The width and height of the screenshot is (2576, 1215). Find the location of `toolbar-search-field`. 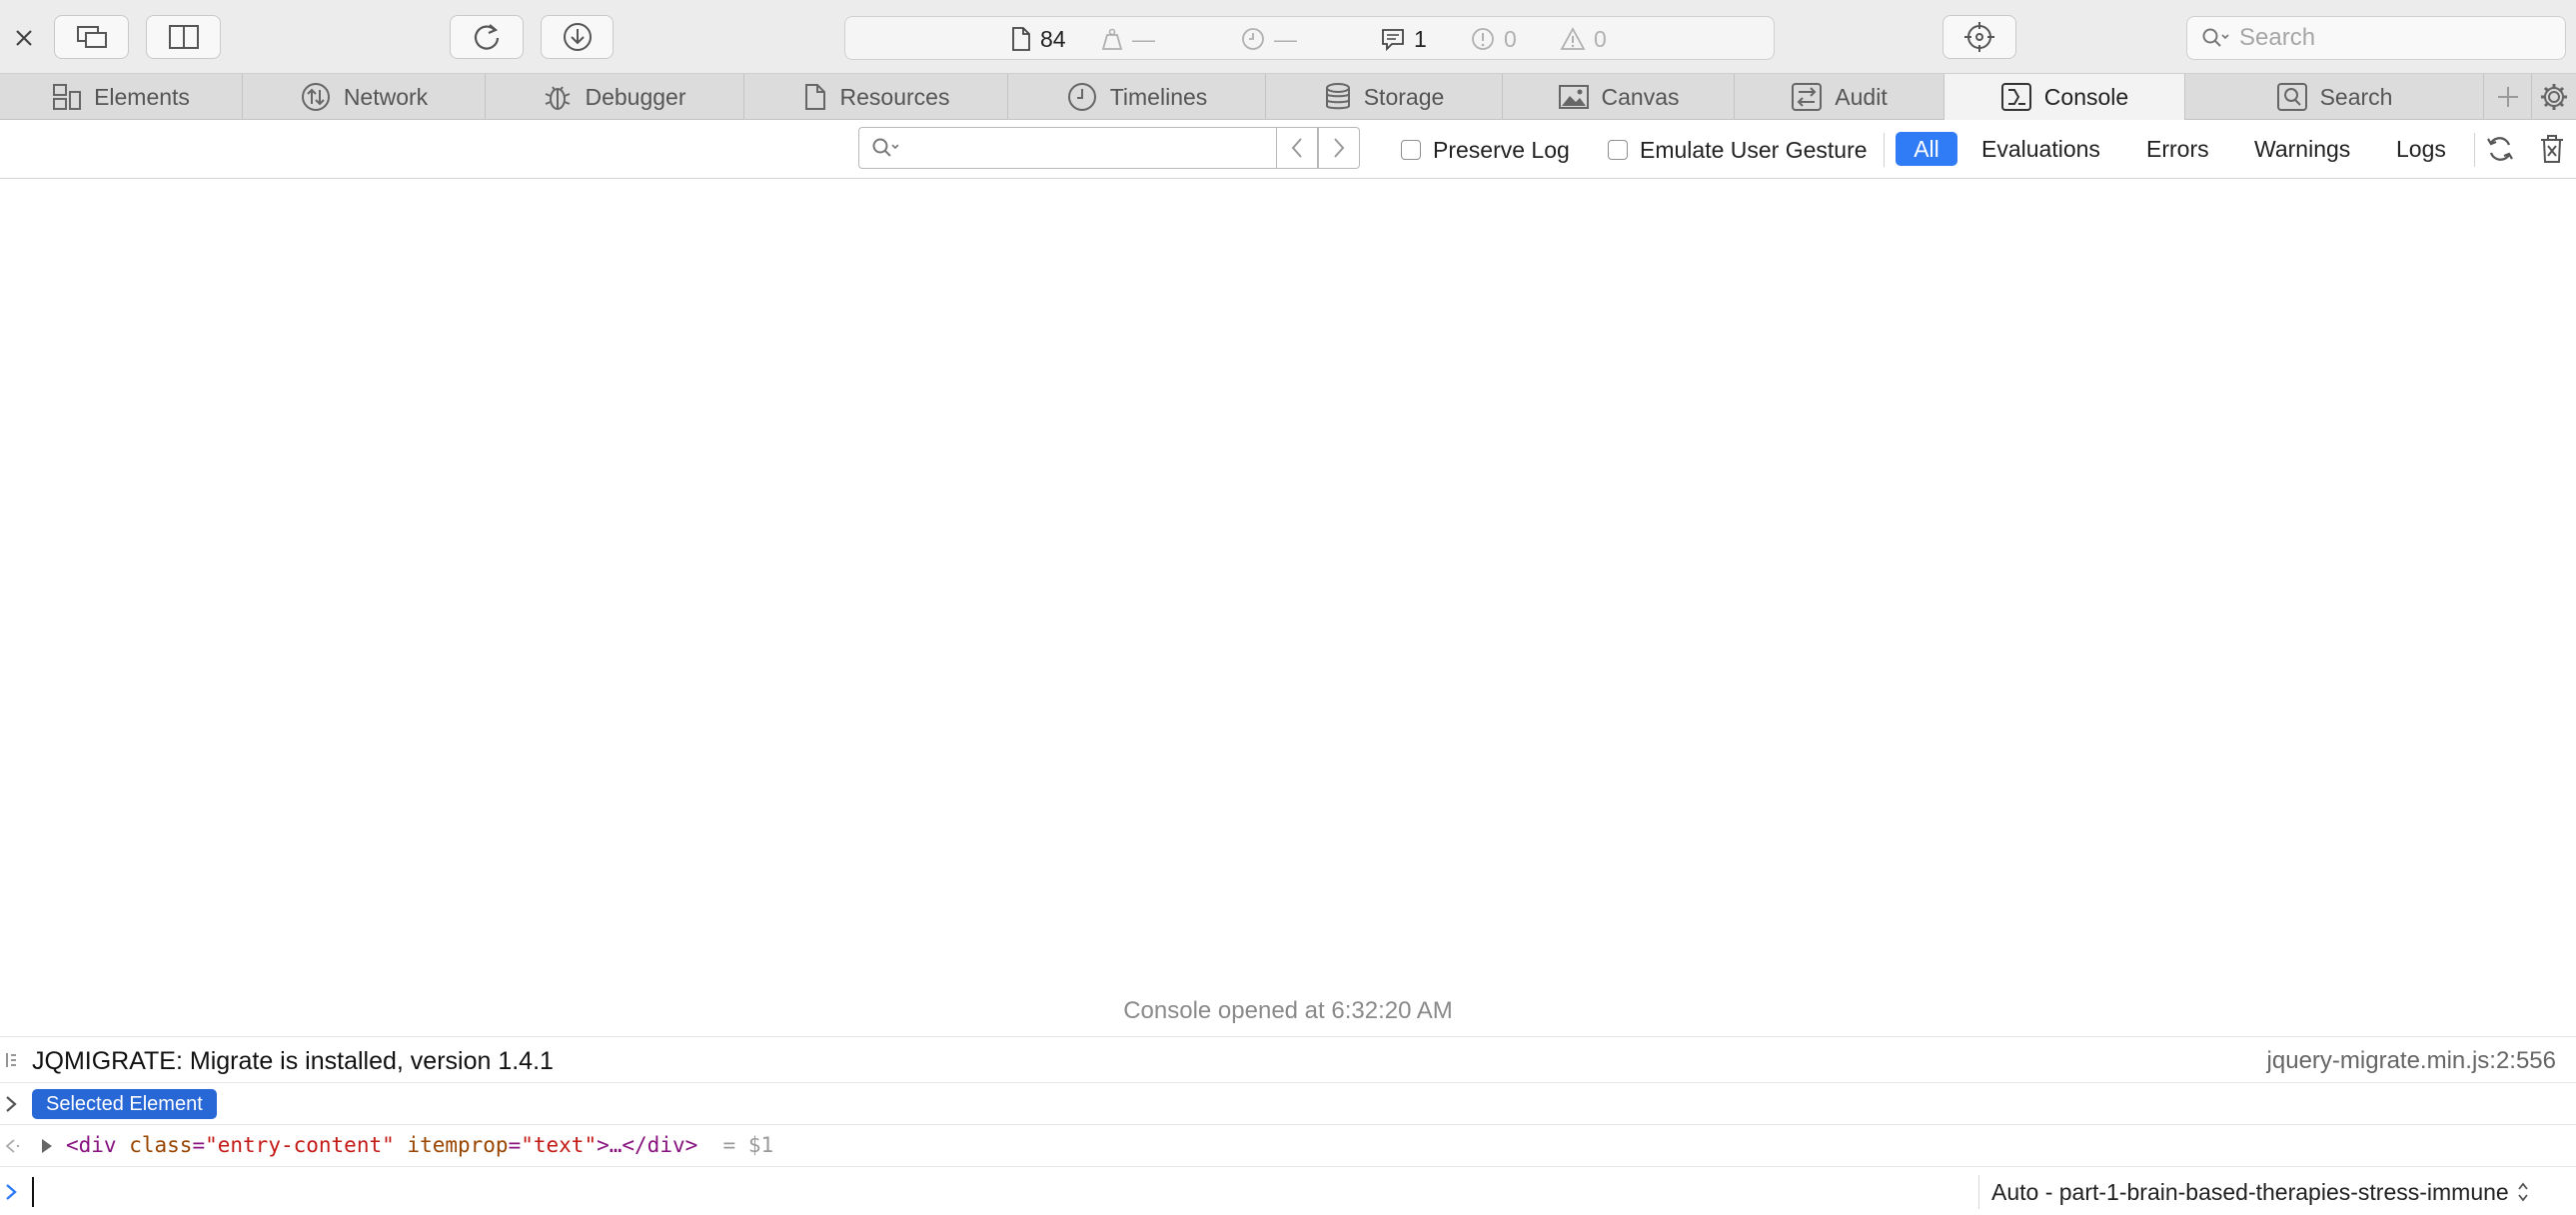

toolbar-search-field is located at coordinates (2376, 38).